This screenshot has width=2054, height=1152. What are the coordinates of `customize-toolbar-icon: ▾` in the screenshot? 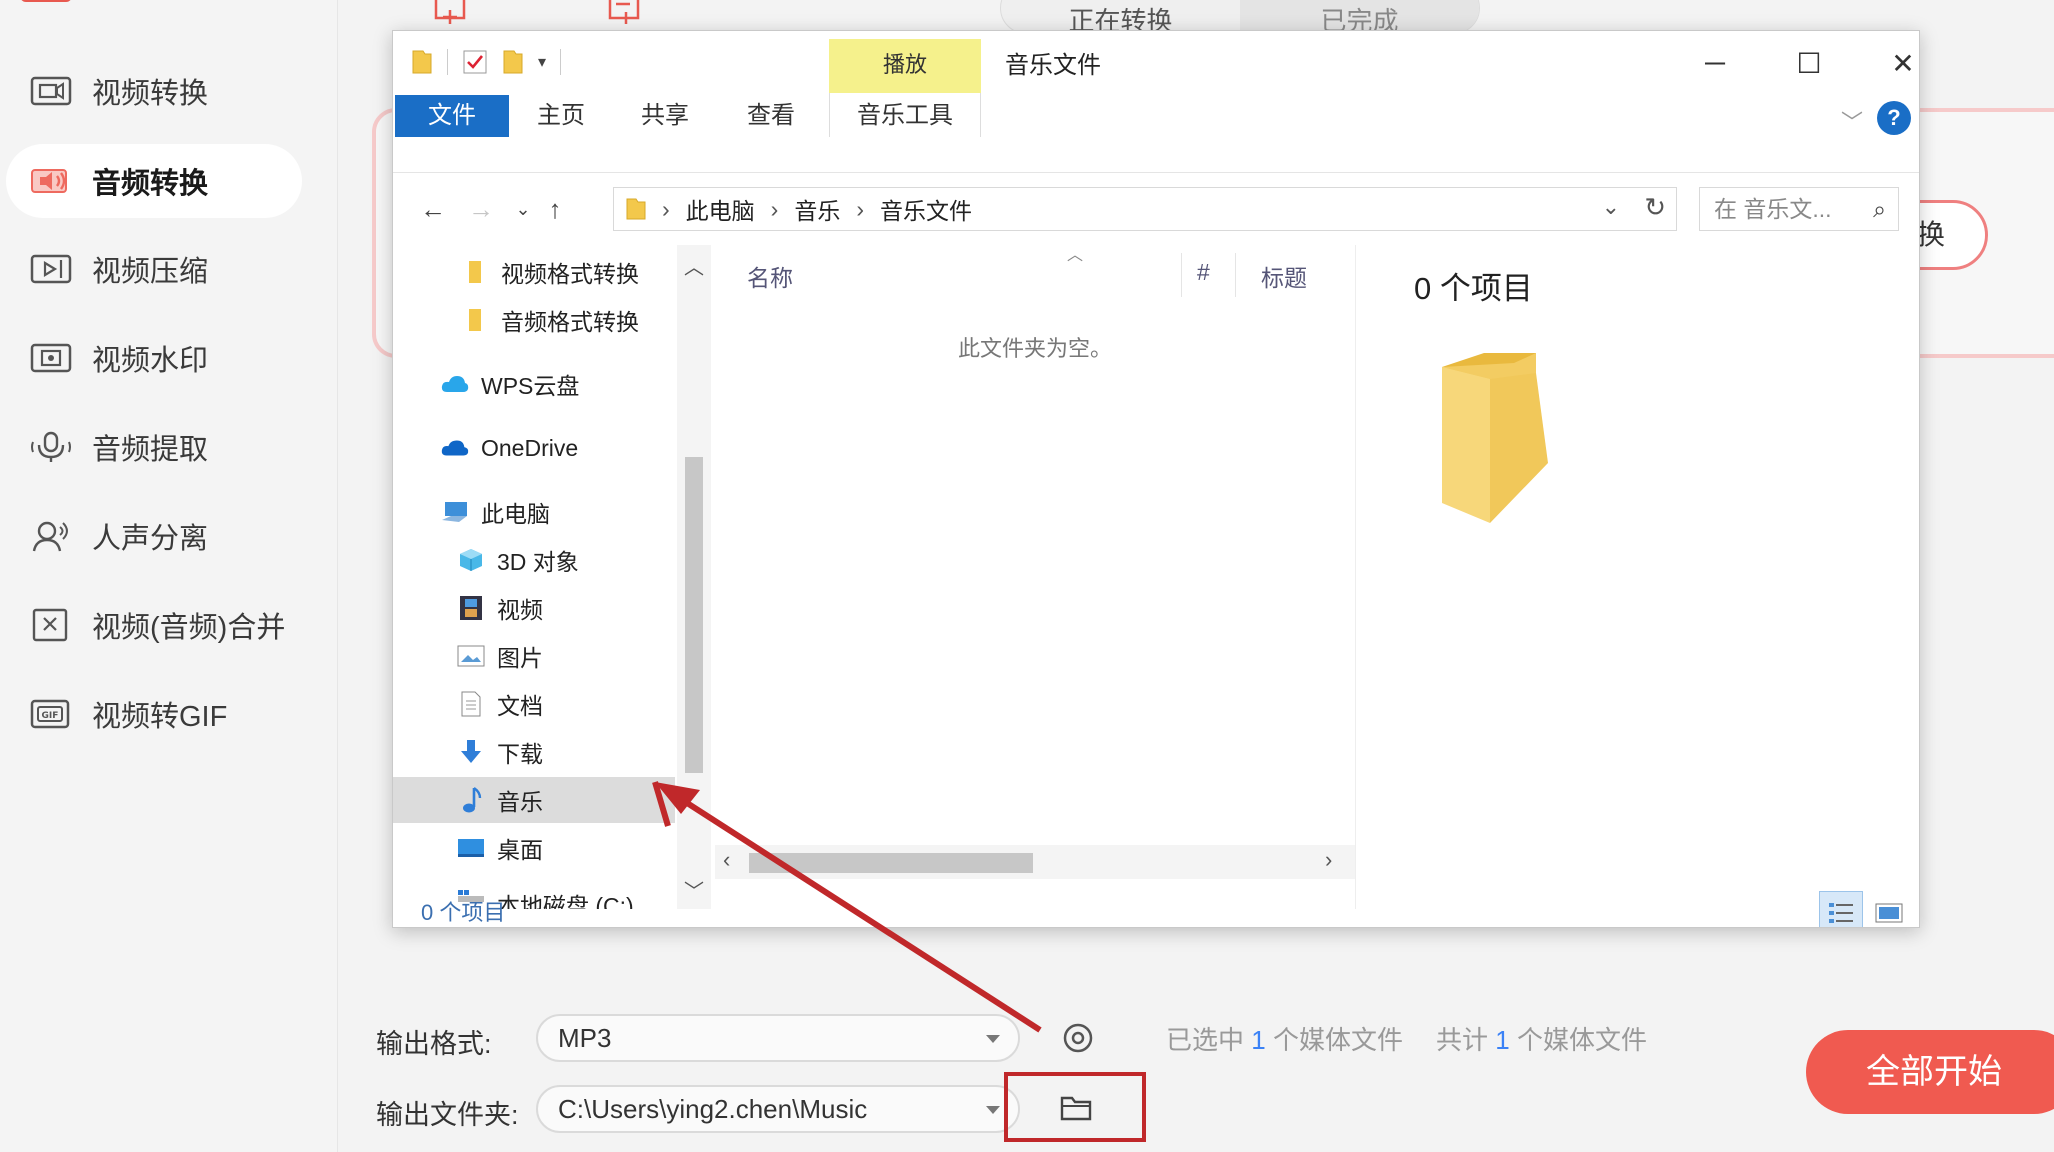 It's located at (542, 62).